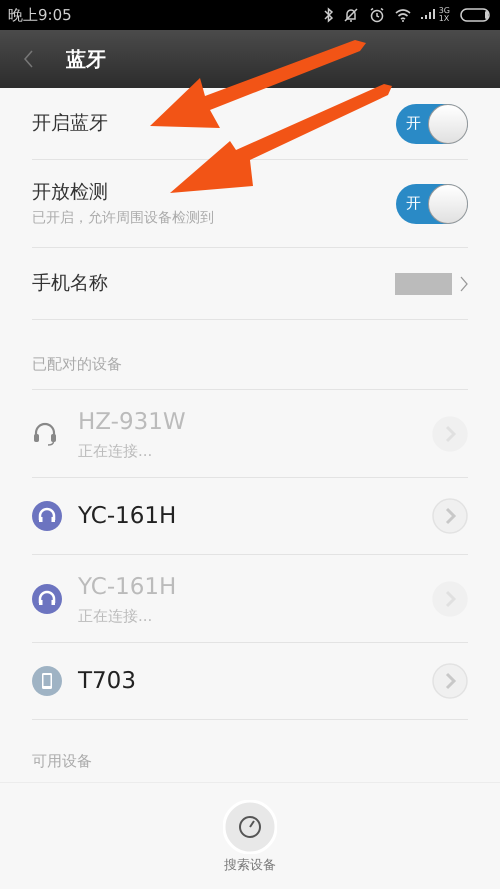 The image size is (500, 889). I want to click on muted-bell-icon, so click(350, 15).